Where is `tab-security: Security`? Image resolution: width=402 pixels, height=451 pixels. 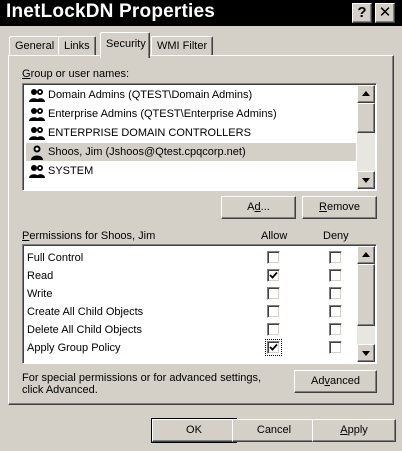 tab-security: Security is located at coordinates (125, 45).